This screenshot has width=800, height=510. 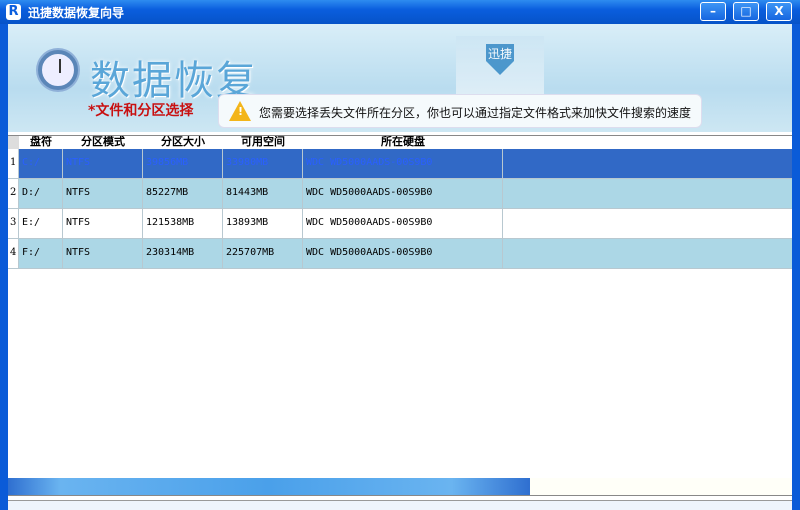 What do you see at coordinates (263, 142) in the screenshot?
I see `column-header: 可用空间` at bounding box center [263, 142].